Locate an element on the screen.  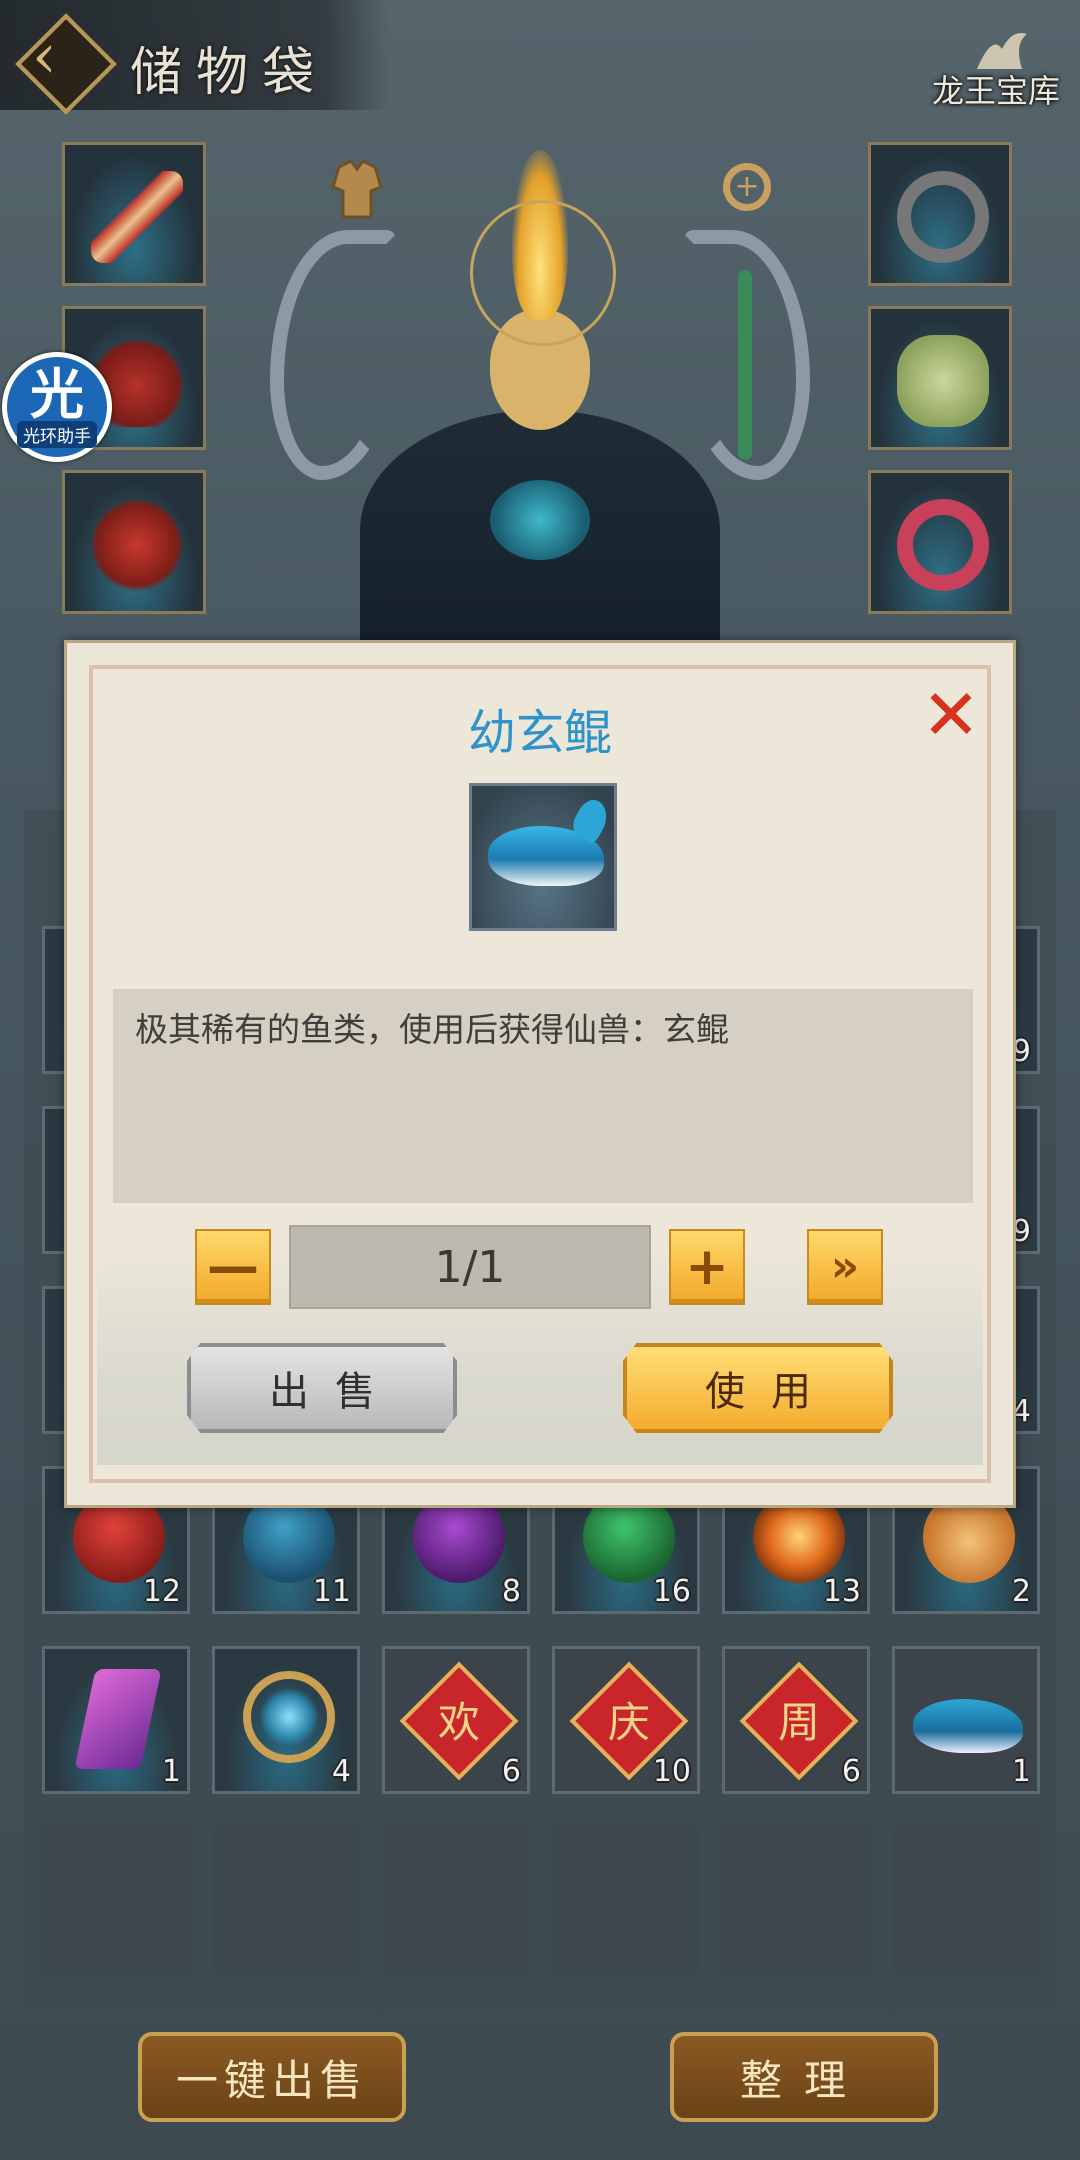
helper-app-badge: 光 光环助手 is located at coordinates (57, 407).